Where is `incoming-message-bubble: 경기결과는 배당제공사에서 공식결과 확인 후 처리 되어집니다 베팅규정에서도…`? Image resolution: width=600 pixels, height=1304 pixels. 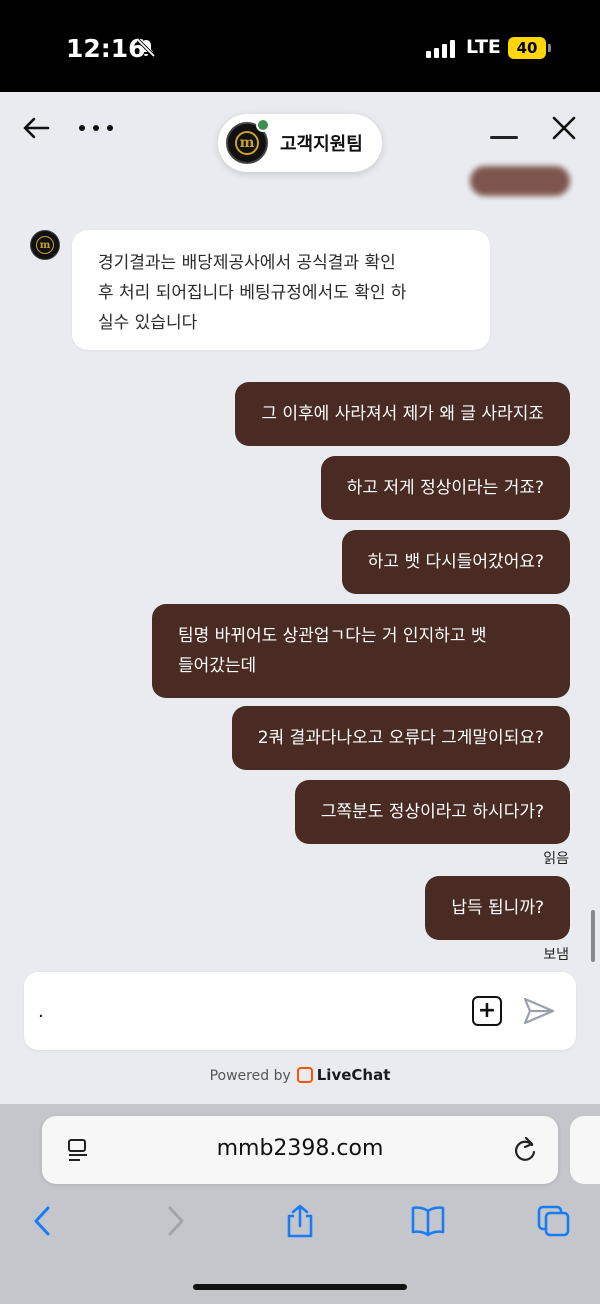 incoming-message-bubble: 경기결과는 배당제공사에서 공식결과 확인 후 처리 되어집니다 베팅규정에서도… is located at coordinates (281, 290).